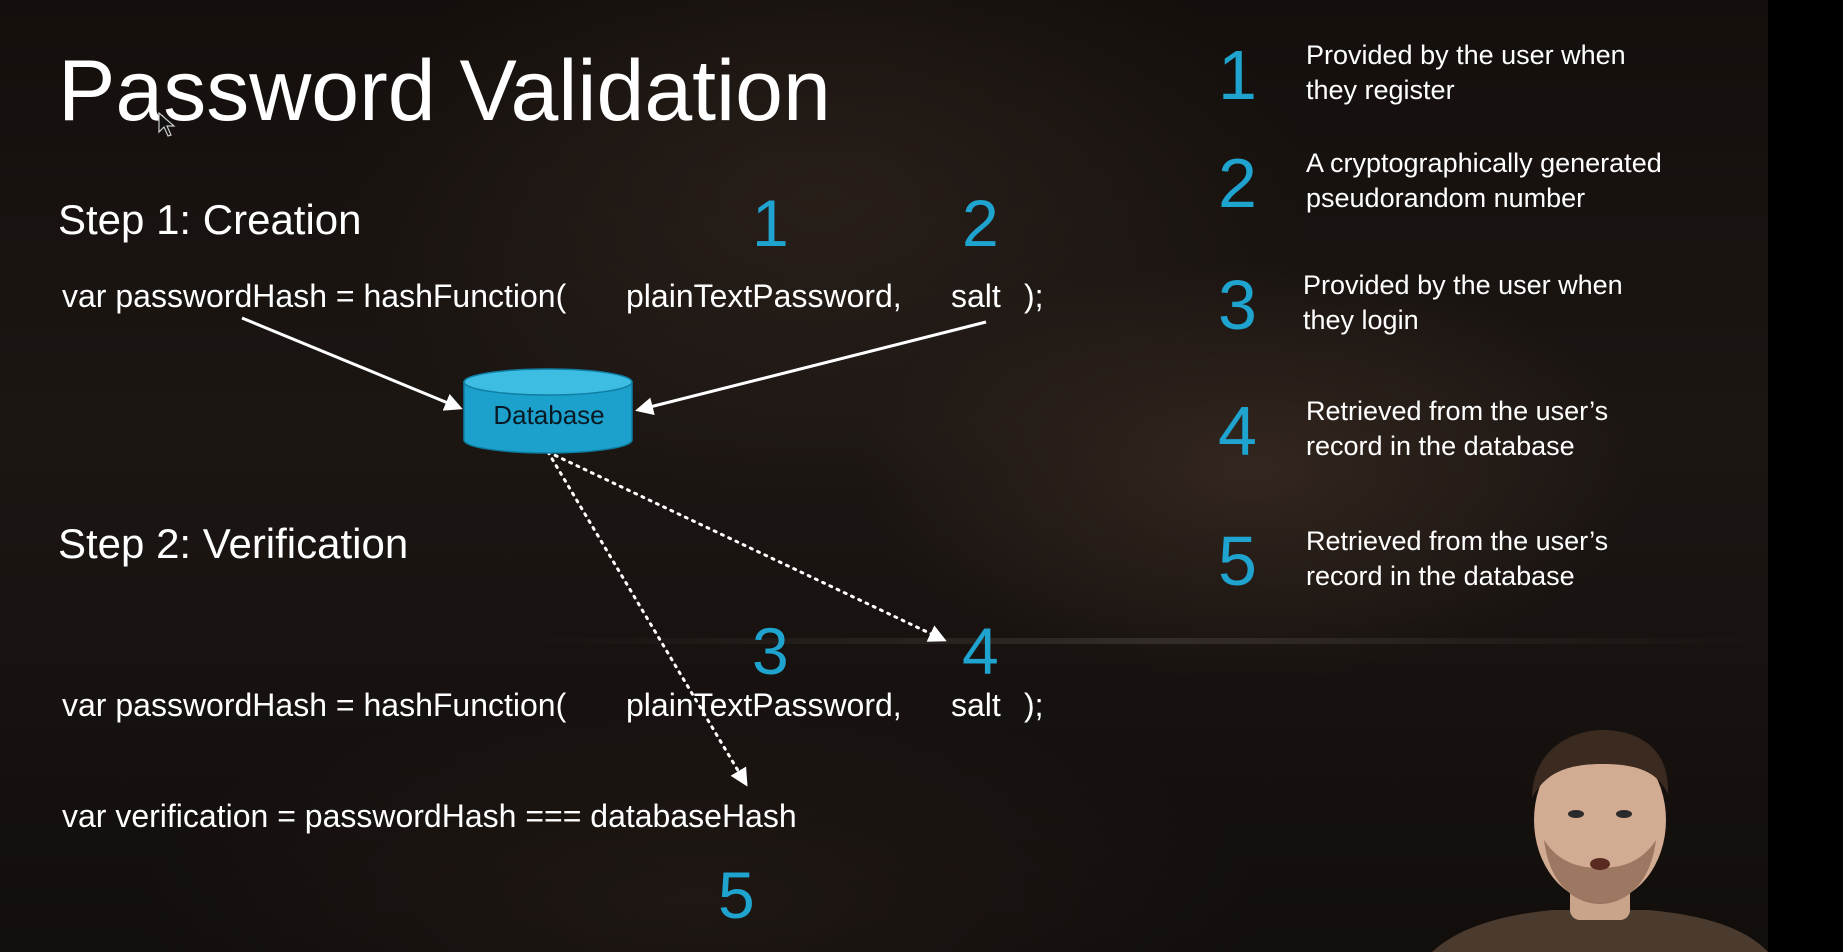  I want to click on legend-num-4: 4, so click(1237, 431).